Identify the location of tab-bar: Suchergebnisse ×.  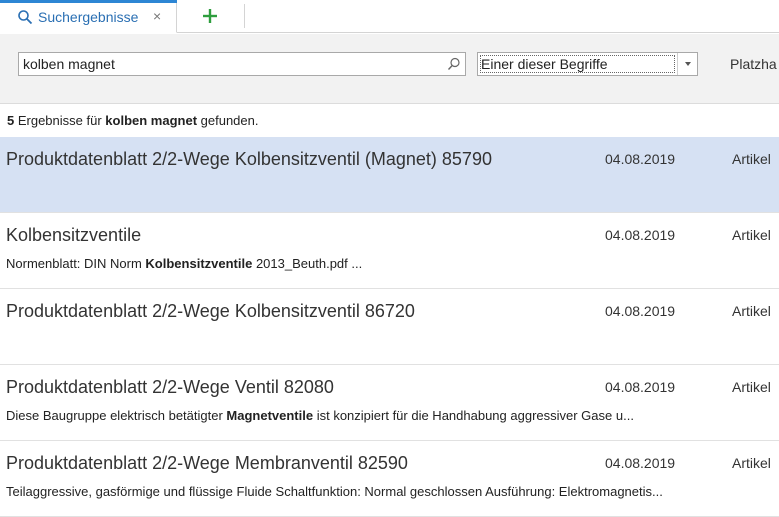
(389, 16).